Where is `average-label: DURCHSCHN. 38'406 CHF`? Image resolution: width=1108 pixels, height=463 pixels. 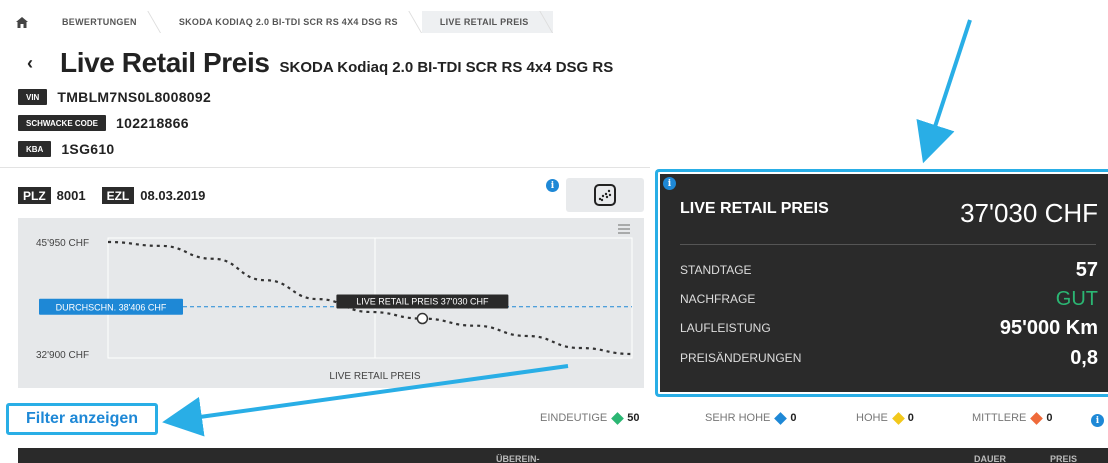 average-label: DURCHSCHN. 38'406 CHF is located at coordinates (111, 308).